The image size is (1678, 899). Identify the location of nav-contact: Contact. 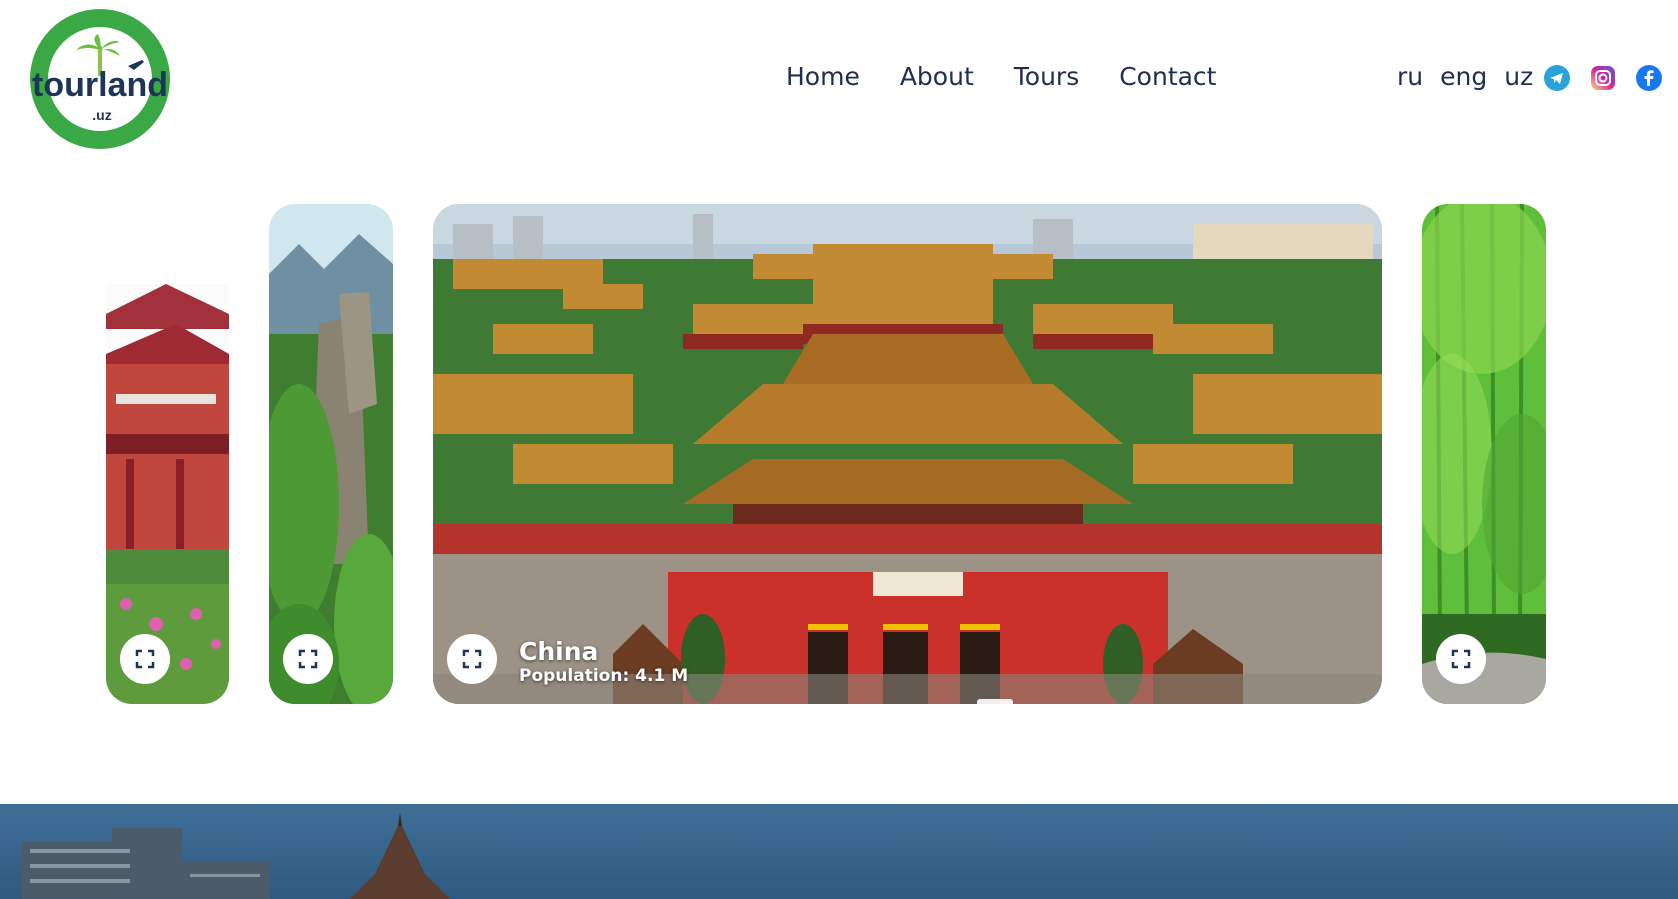
(1167, 76).